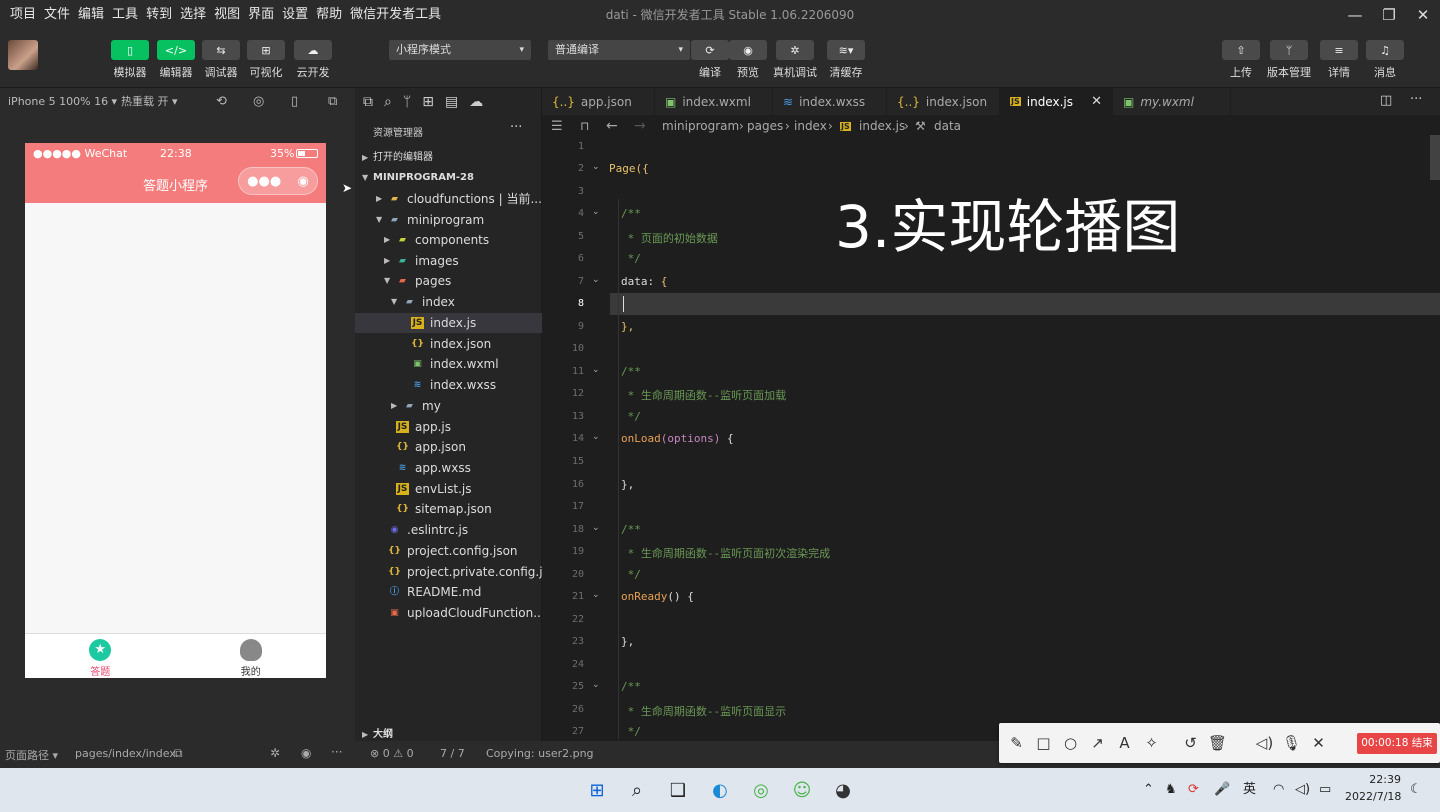  I want to click on editor-button: </> 编辑器, so click(176, 60).